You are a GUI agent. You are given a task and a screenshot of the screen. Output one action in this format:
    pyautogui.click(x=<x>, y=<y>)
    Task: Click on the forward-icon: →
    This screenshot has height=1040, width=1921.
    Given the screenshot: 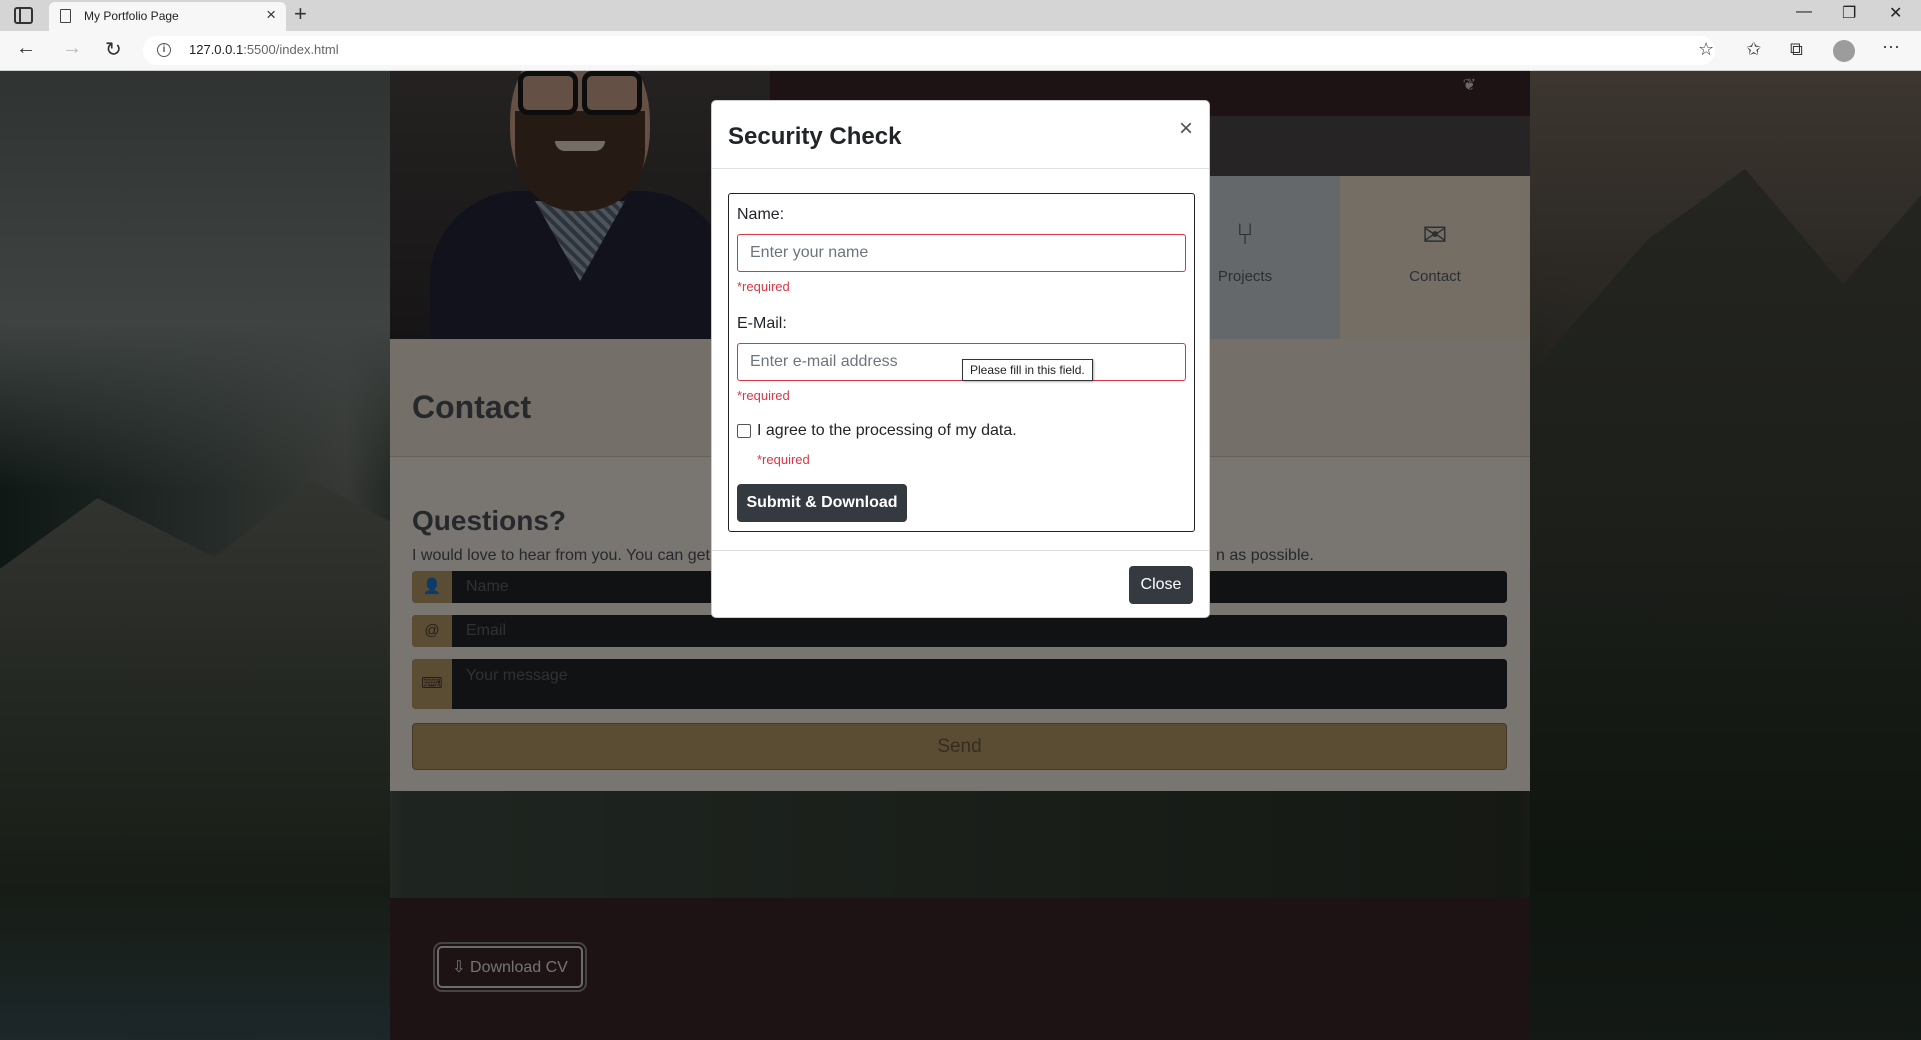 What is the action you would take?
    pyautogui.click(x=72, y=48)
    